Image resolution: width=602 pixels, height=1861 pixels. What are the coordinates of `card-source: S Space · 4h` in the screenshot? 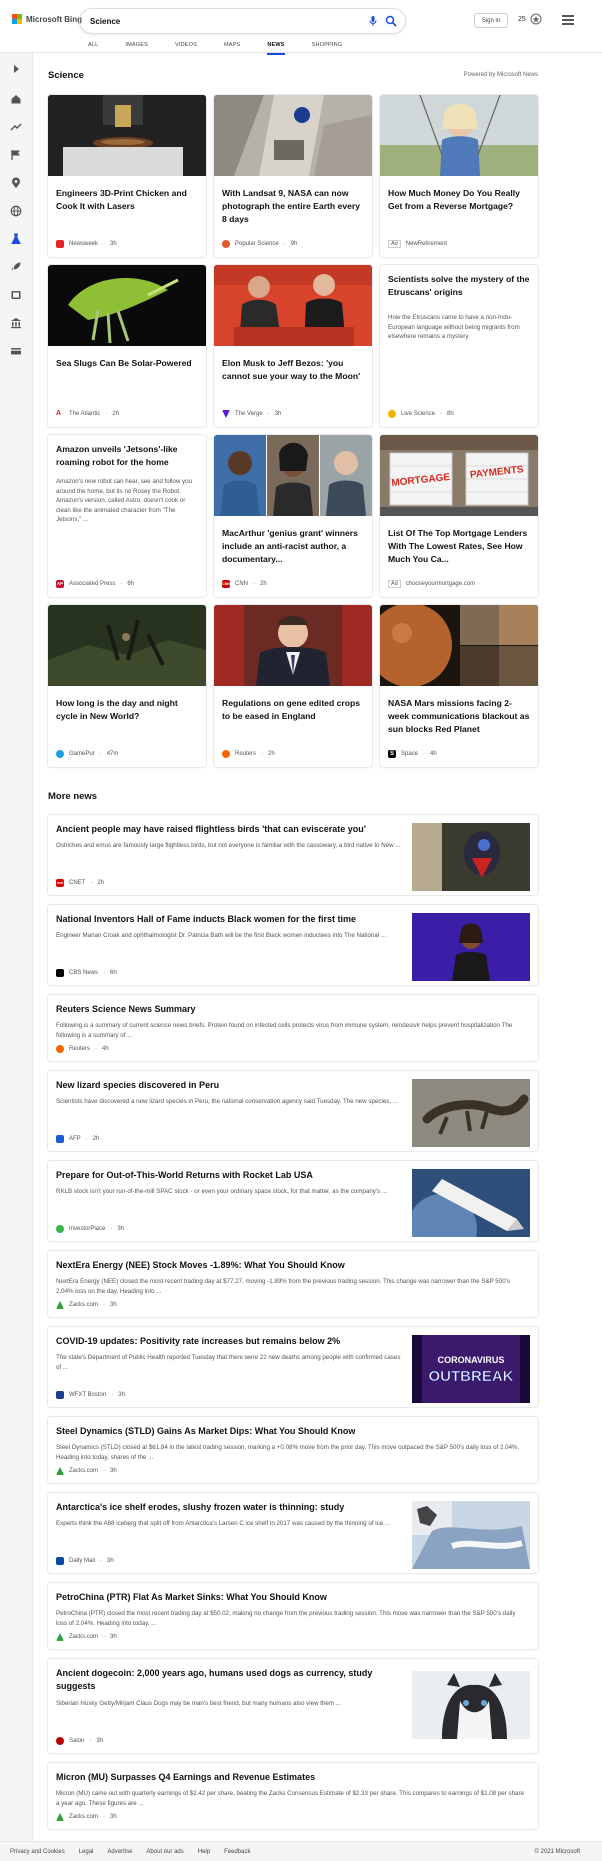 It's located at (412, 754).